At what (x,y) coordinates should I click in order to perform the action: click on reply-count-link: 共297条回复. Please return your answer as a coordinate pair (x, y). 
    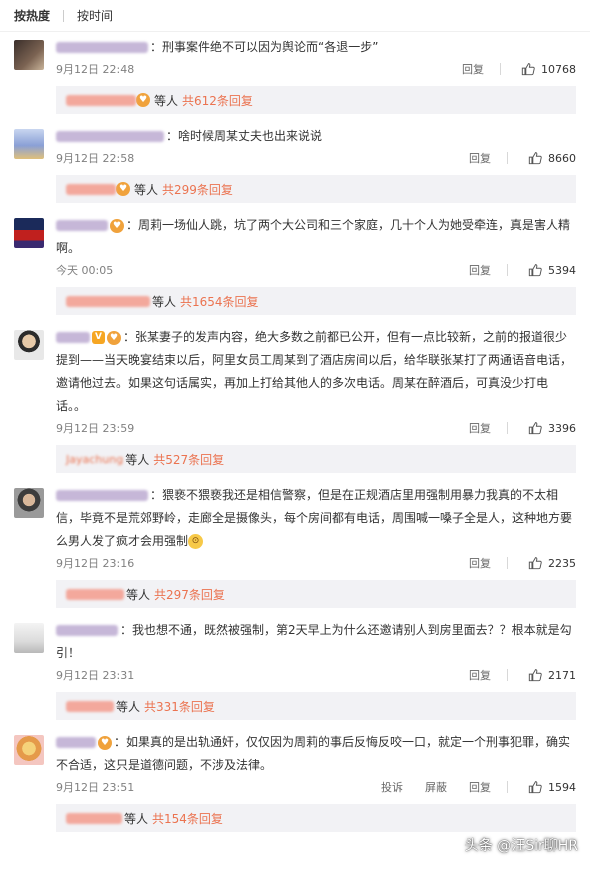
    Looking at the image, I should click on (189, 594).